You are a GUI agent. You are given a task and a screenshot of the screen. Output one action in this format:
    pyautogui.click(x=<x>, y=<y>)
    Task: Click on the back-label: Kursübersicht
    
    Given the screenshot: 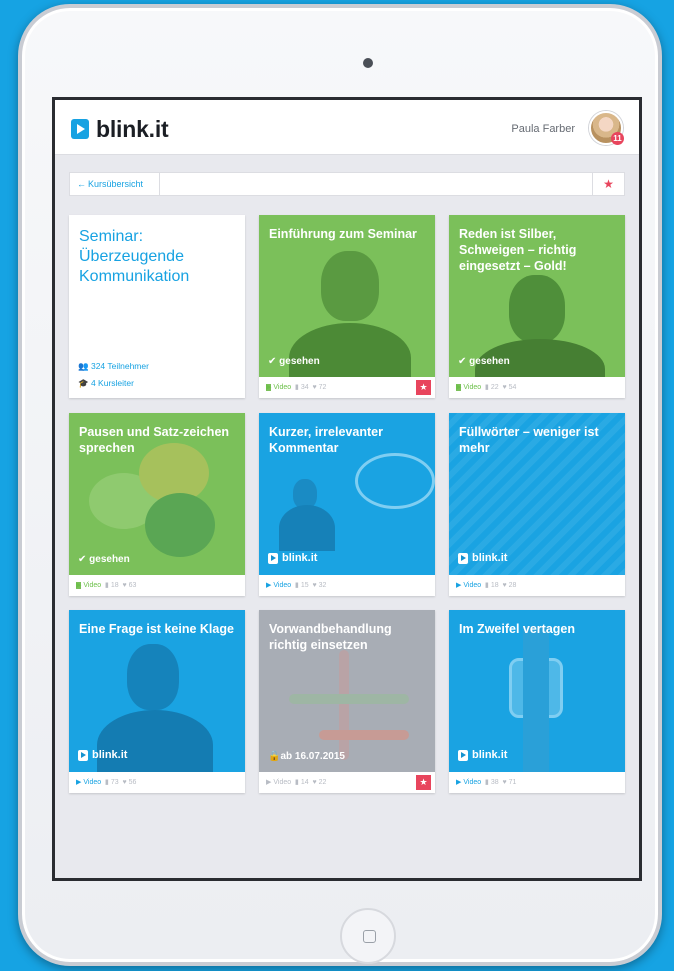 What is the action you would take?
    pyautogui.click(x=116, y=184)
    